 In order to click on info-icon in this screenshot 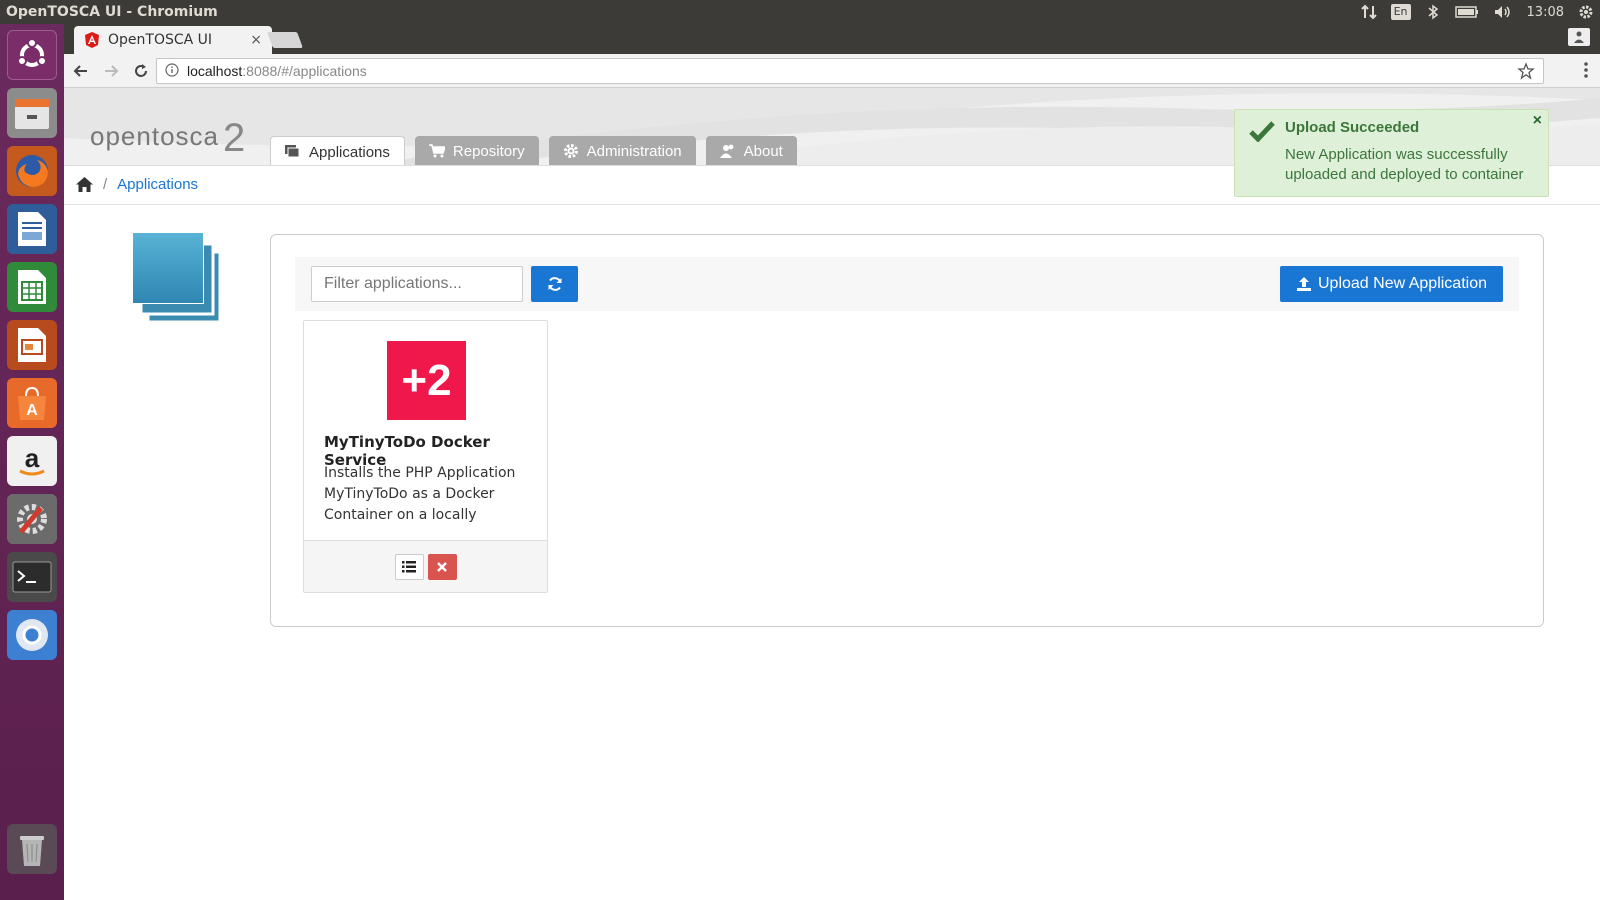, I will do `click(172, 71)`.